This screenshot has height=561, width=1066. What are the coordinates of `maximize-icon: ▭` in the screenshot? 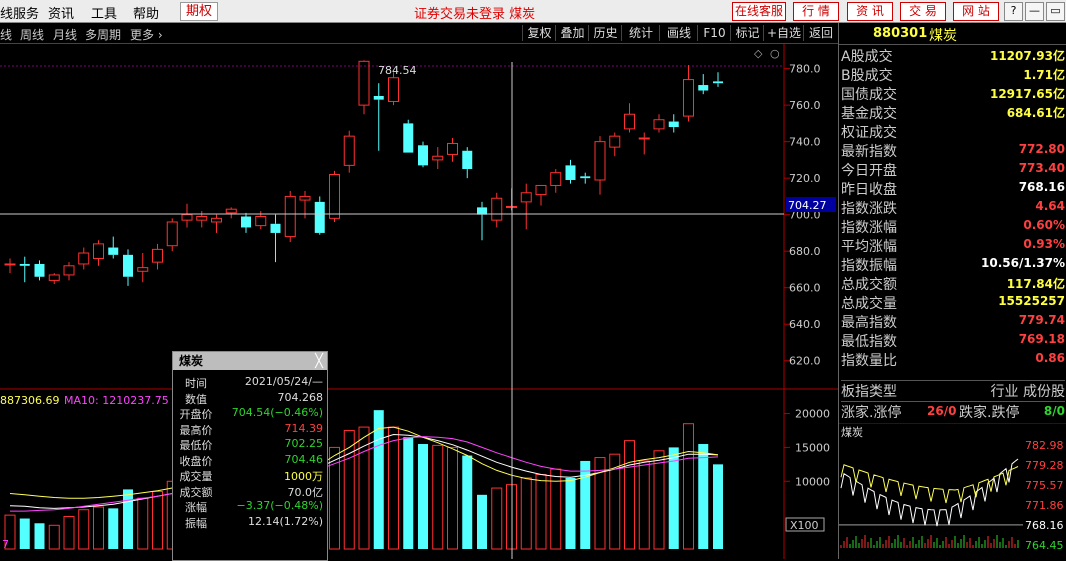 It's located at (1055, 11).